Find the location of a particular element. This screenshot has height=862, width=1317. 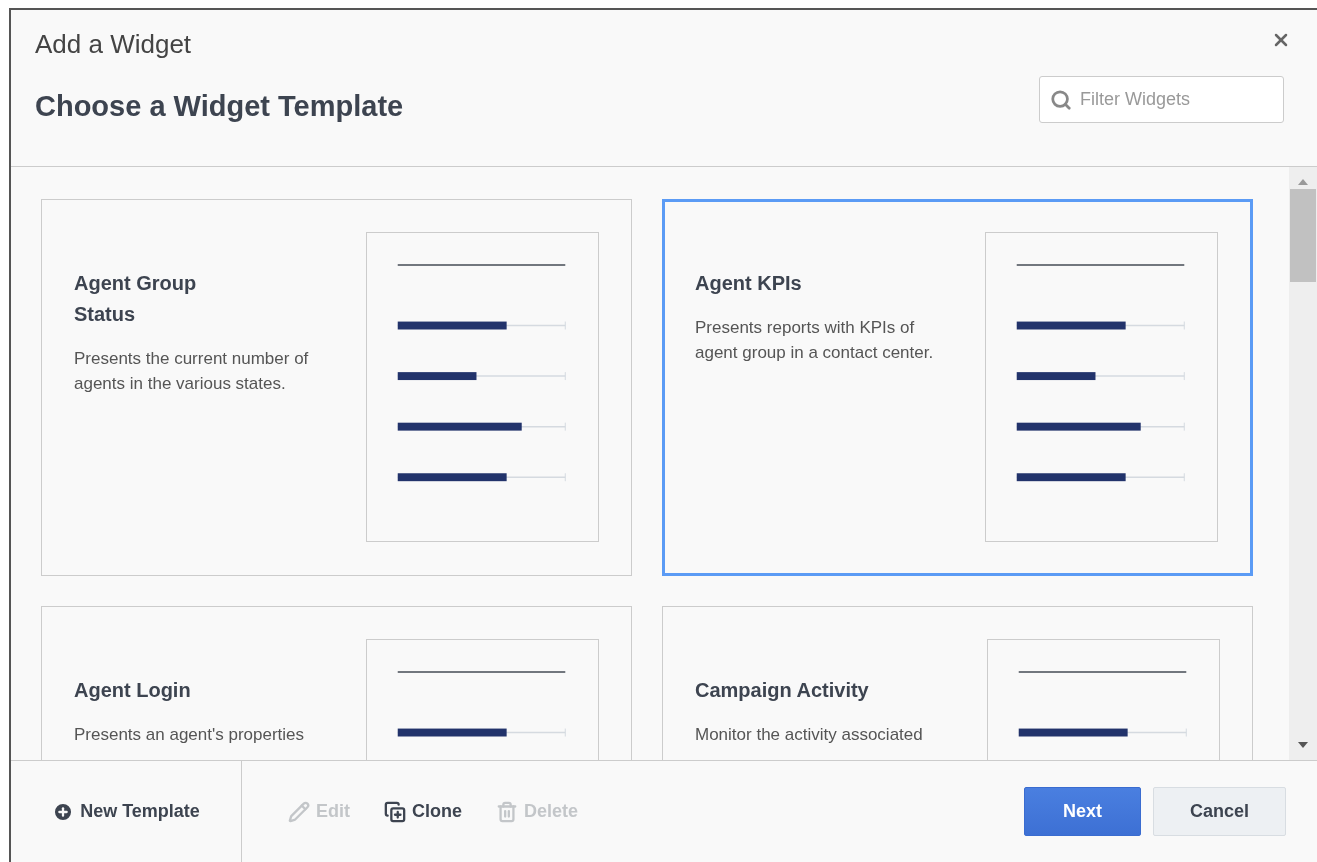

copy-plus-icon is located at coordinates (395, 811).